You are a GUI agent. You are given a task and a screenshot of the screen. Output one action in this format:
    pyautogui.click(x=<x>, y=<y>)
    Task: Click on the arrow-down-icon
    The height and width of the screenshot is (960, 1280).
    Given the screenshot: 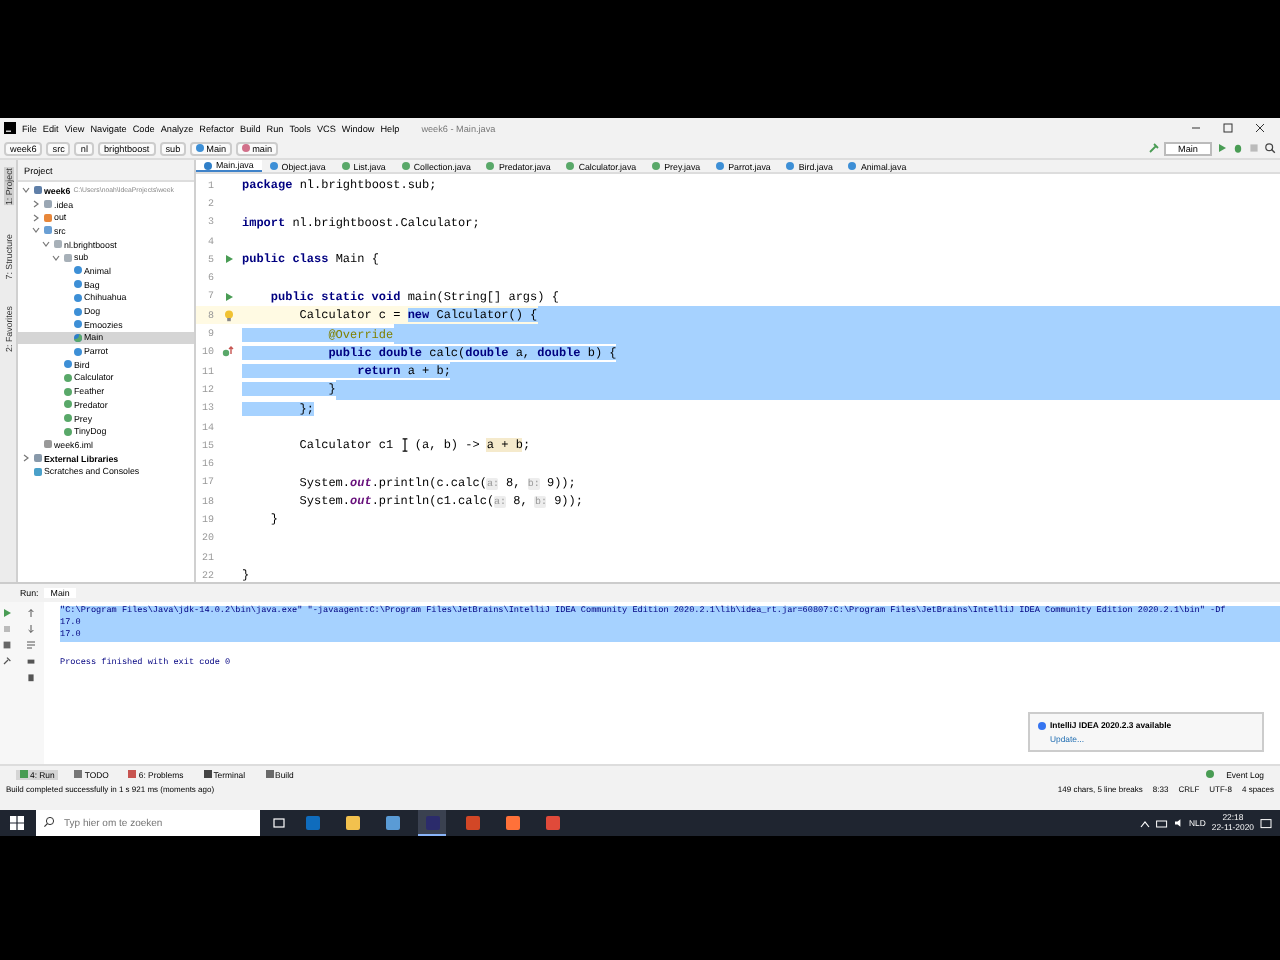 What is the action you would take?
    pyautogui.click(x=30, y=629)
    